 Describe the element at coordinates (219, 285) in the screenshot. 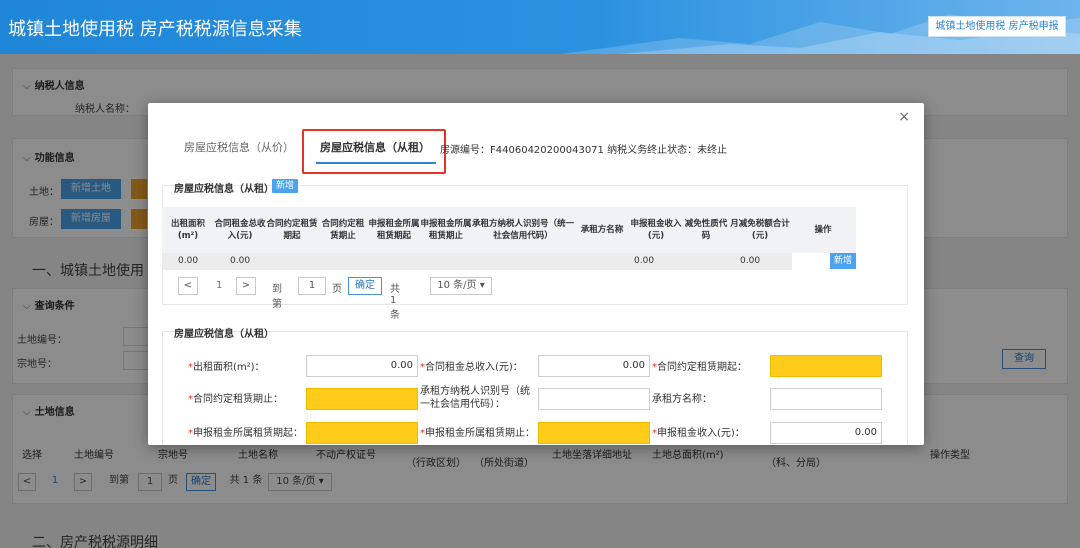

I see `page-number: 1` at that location.